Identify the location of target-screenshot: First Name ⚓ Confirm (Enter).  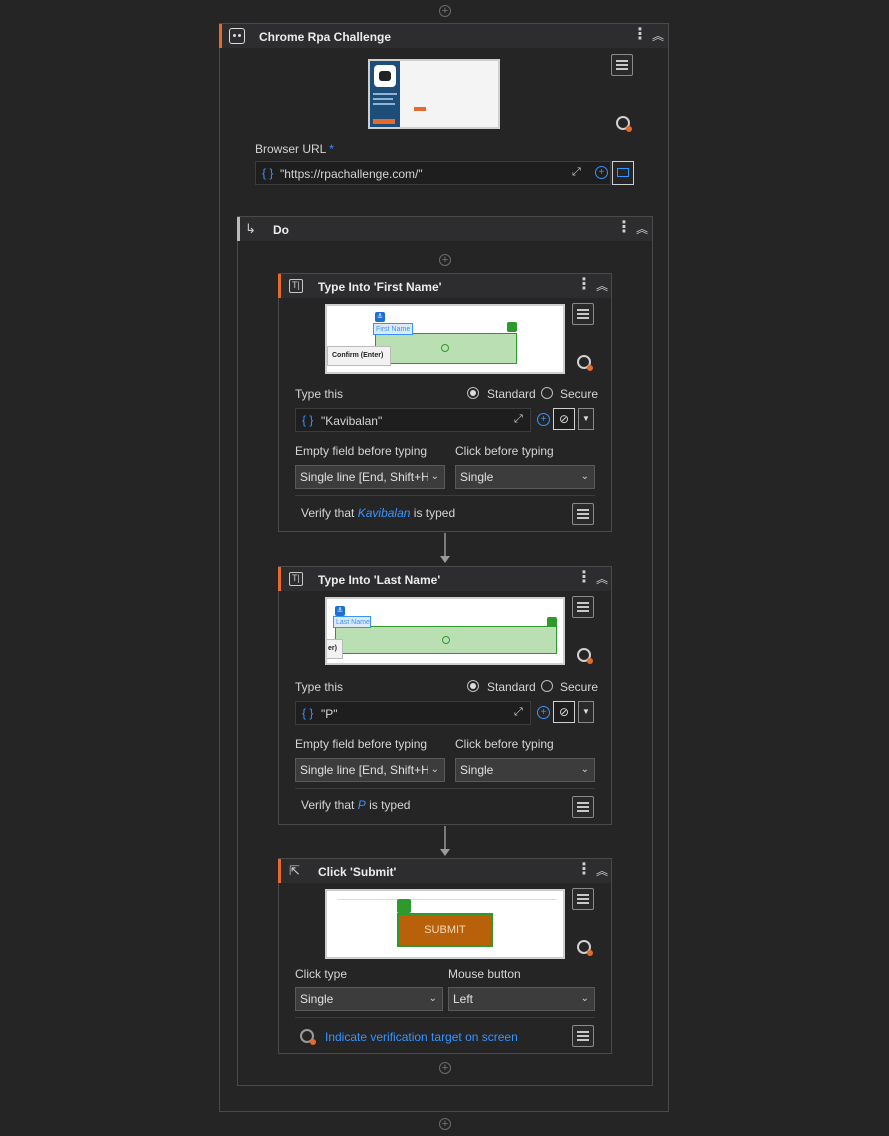
(445, 339).